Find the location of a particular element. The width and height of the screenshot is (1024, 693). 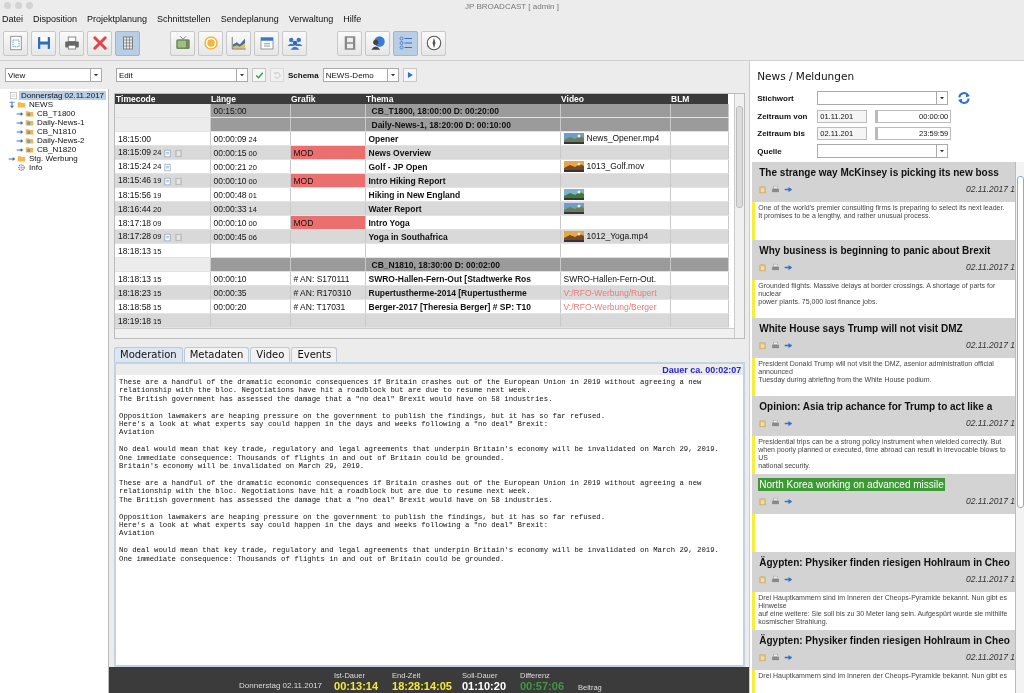

menu-item: Hilfe is located at coordinates (352, 19).